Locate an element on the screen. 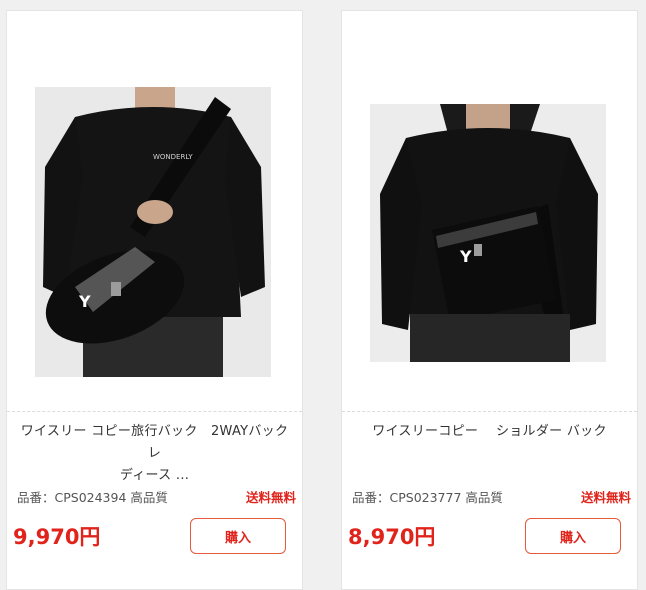  product-title-line: ワイスリー コピー旅行バック 2WAYバック レ is located at coordinates (154, 442).